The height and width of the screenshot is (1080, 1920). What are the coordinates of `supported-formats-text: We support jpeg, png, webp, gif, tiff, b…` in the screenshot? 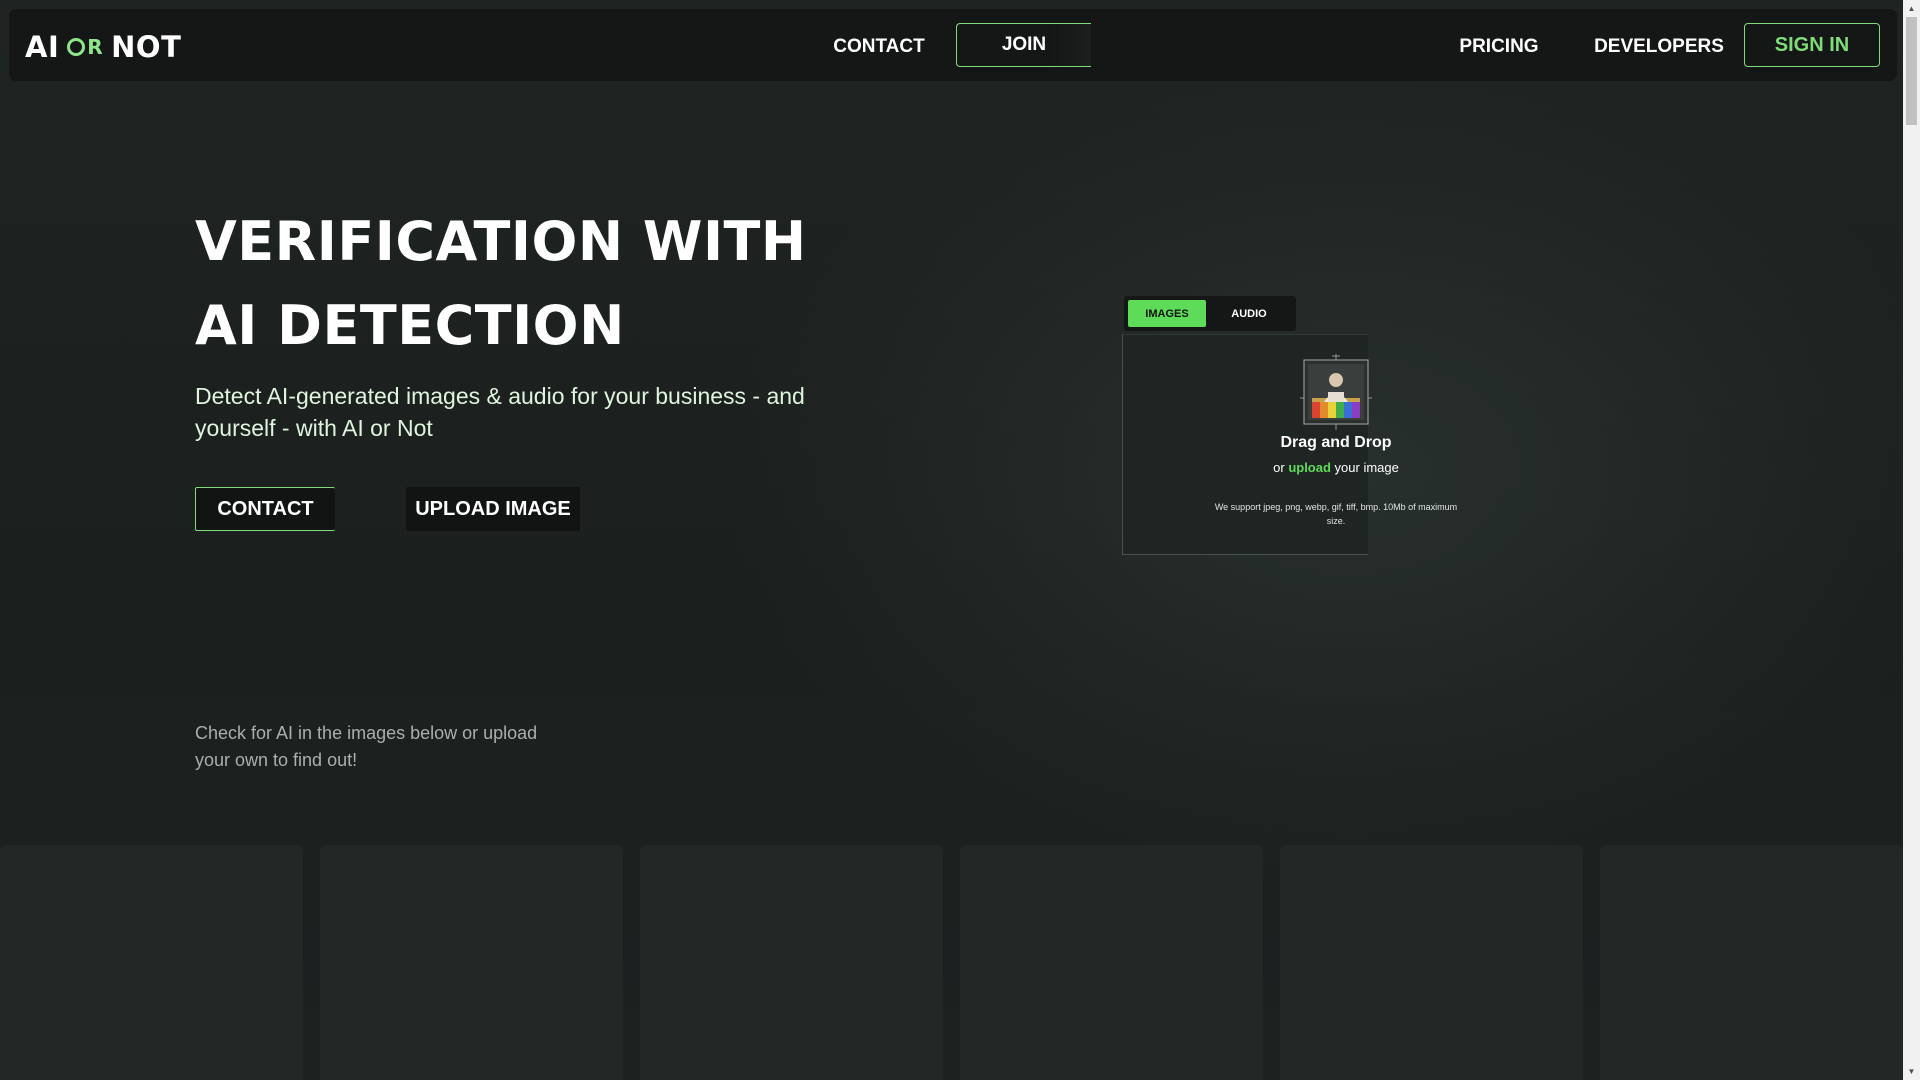 It's located at (1336, 514).